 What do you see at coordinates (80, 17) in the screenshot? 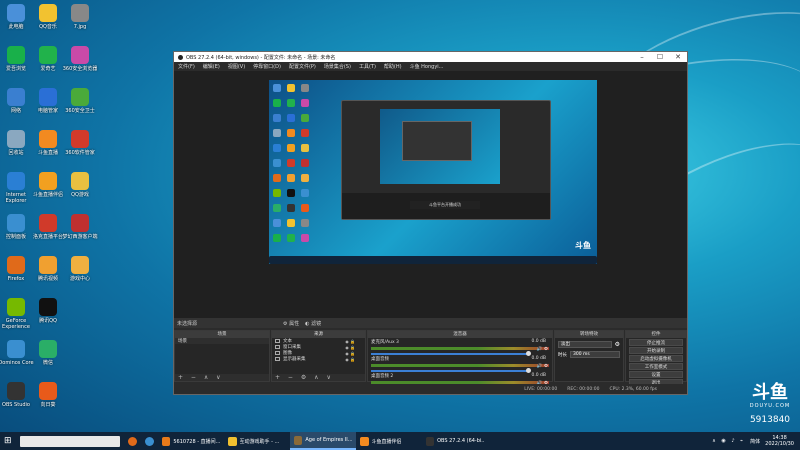
I see `desktop-icon: 7.jpg` at bounding box center [80, 17].